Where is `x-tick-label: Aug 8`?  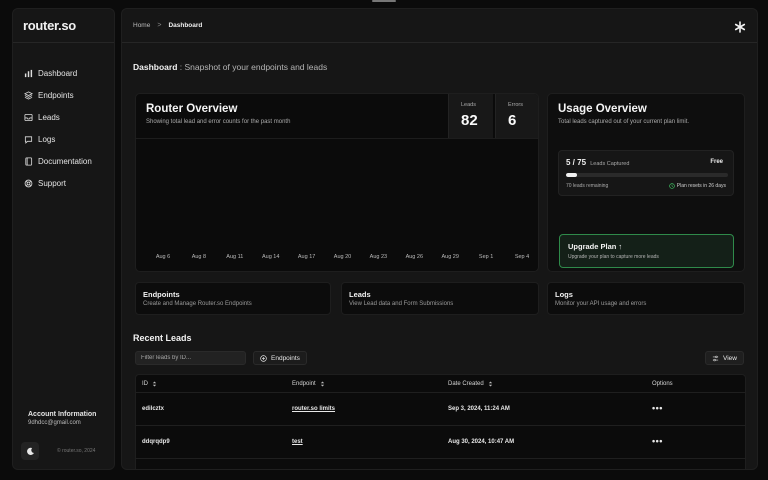 x-tick-label: Aug 8 is located at coordinates (199, 257).